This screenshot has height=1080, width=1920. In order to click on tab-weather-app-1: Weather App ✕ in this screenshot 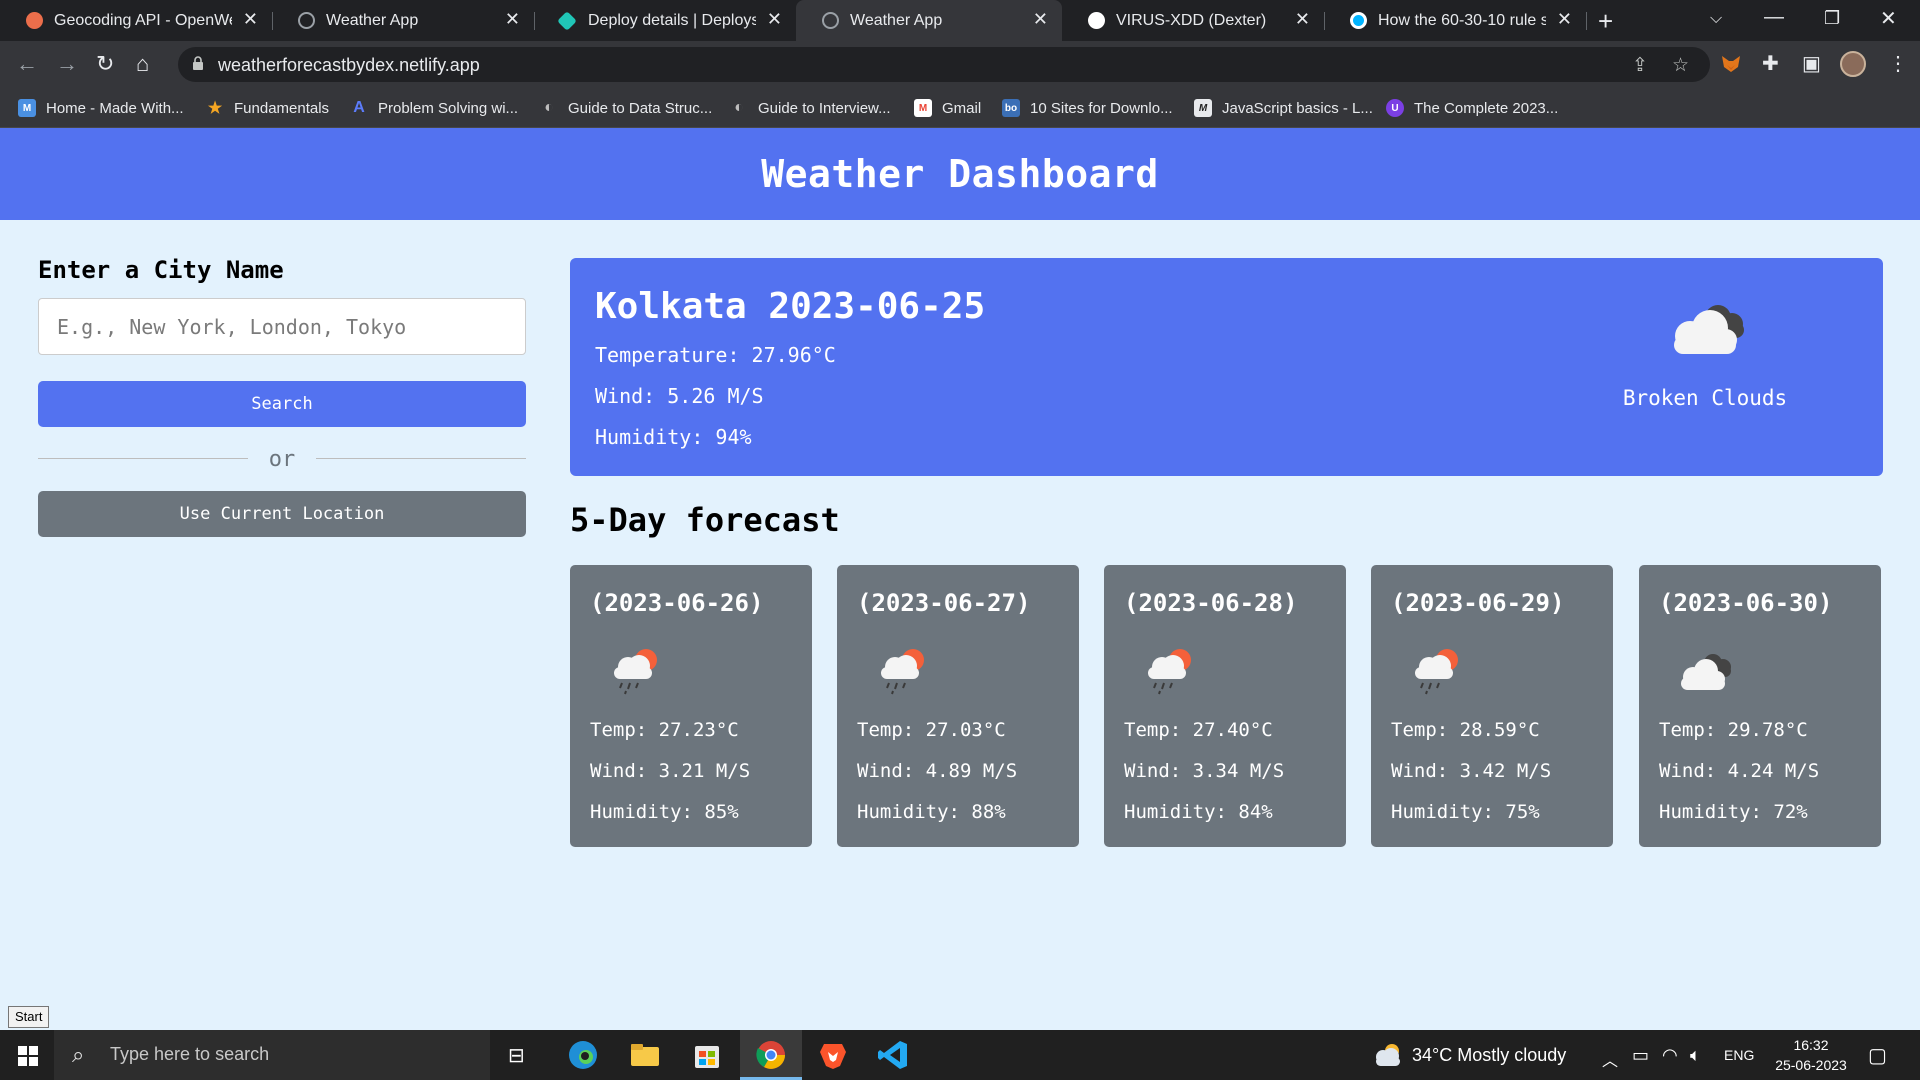, I will do `click(403, 20)`.